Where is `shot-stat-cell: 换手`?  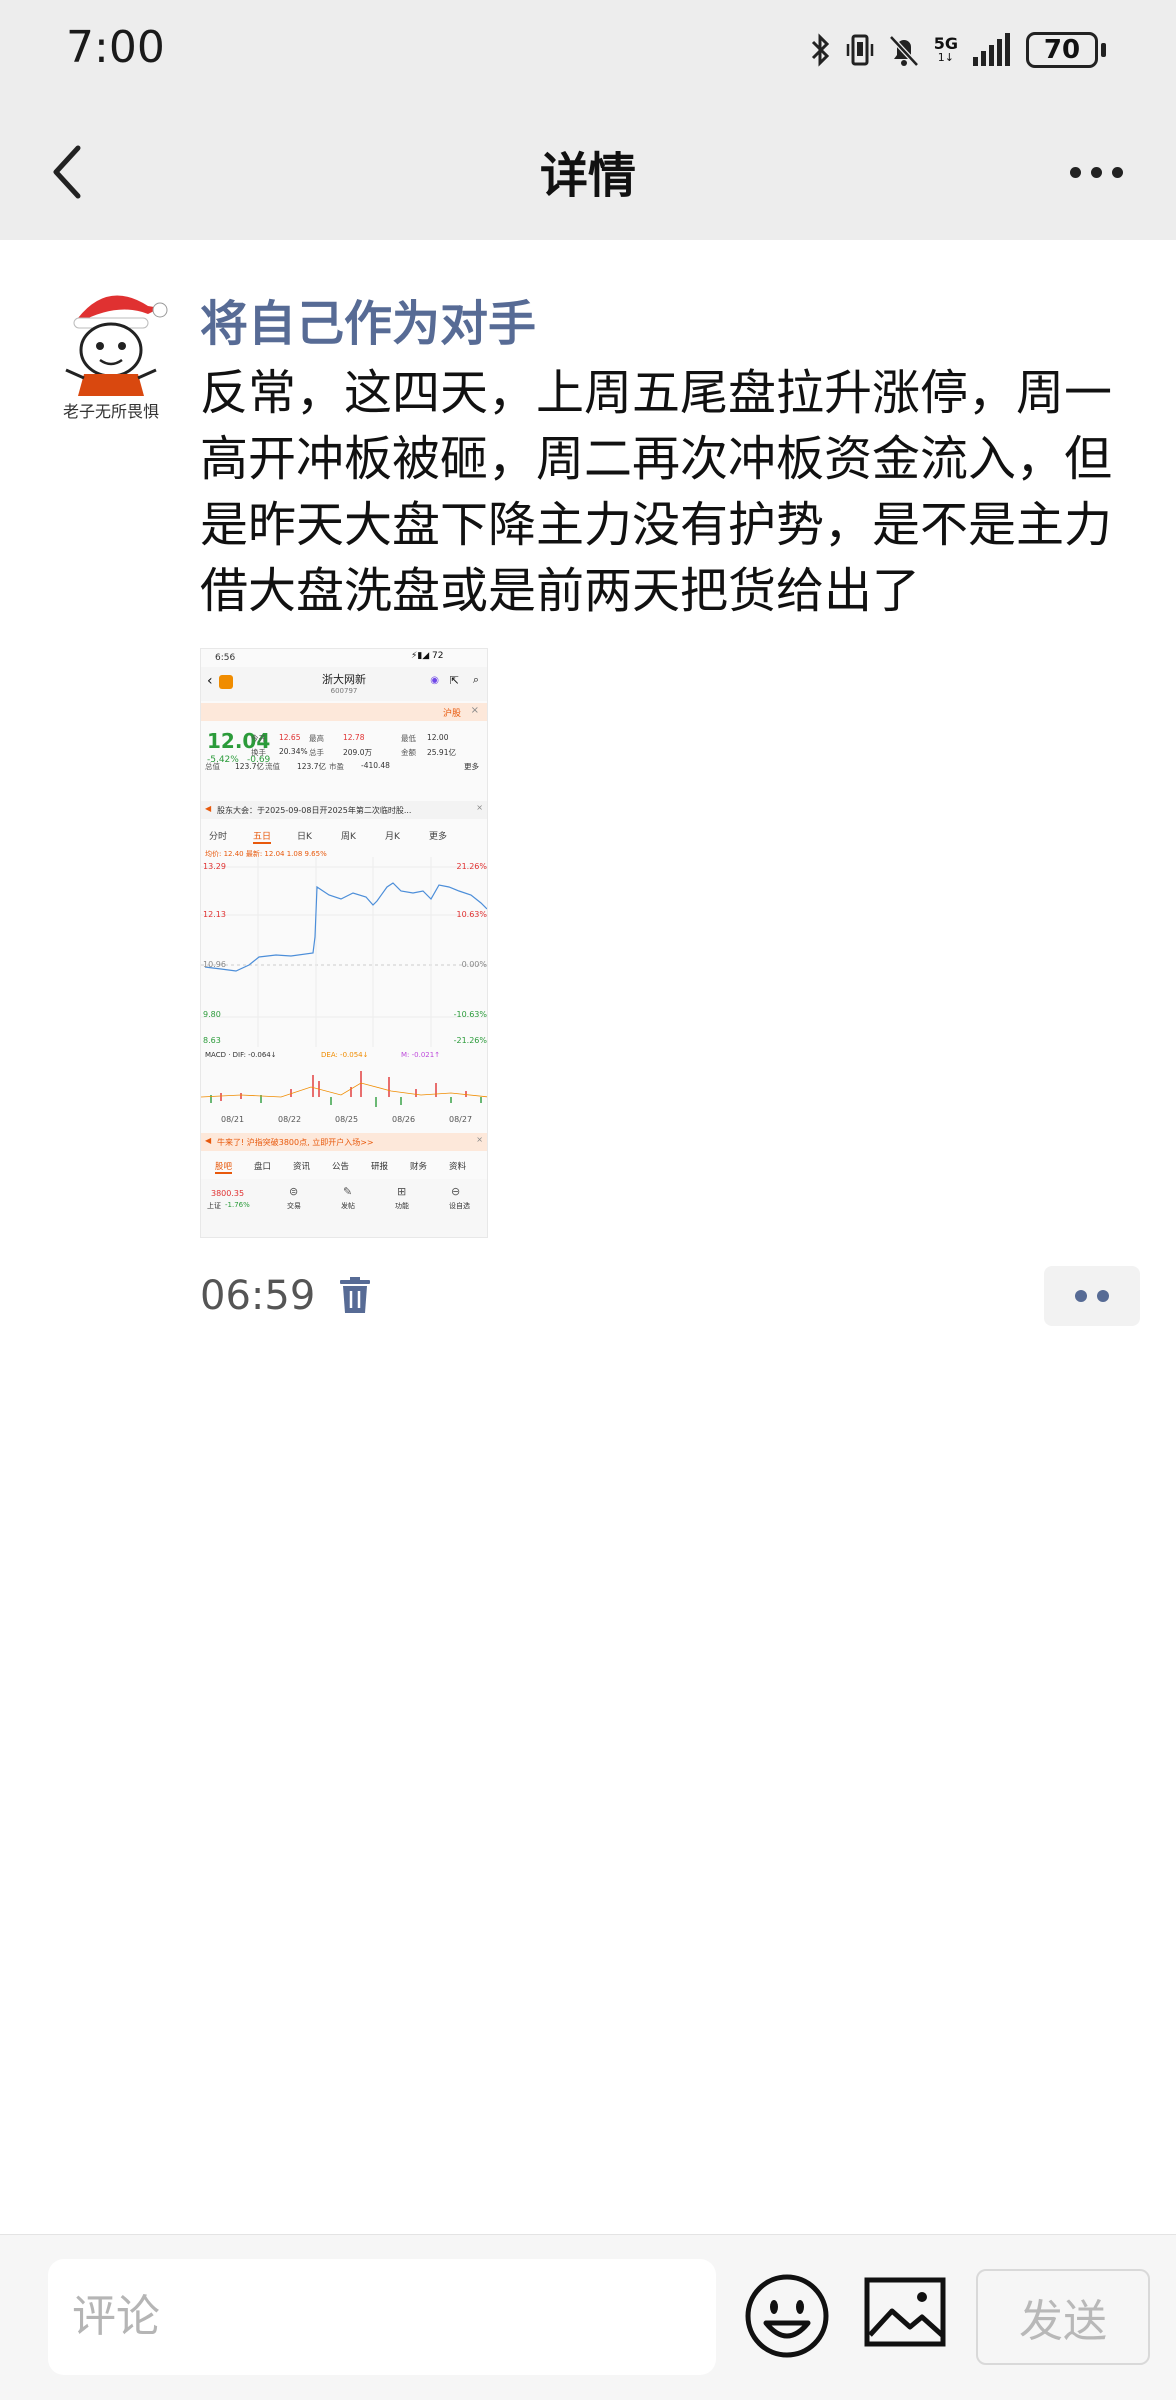
shot-stat-cell: 换手 is located at coordinates (258, 752).